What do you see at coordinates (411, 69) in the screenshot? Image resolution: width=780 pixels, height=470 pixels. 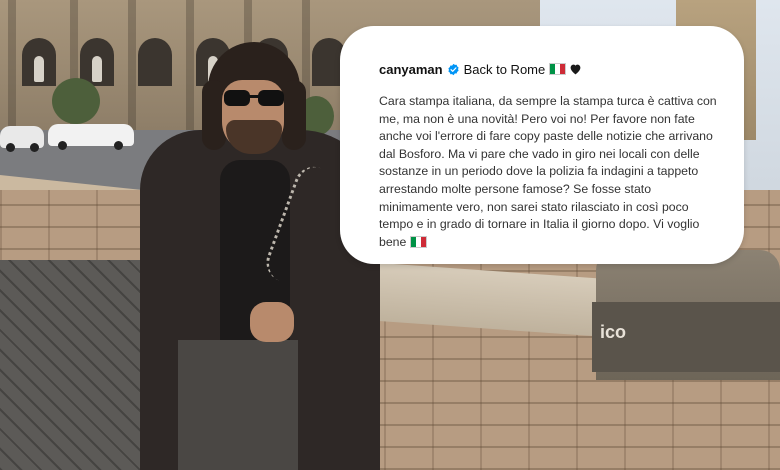 I see `username: canyaman` at bounding box center [411, 69].